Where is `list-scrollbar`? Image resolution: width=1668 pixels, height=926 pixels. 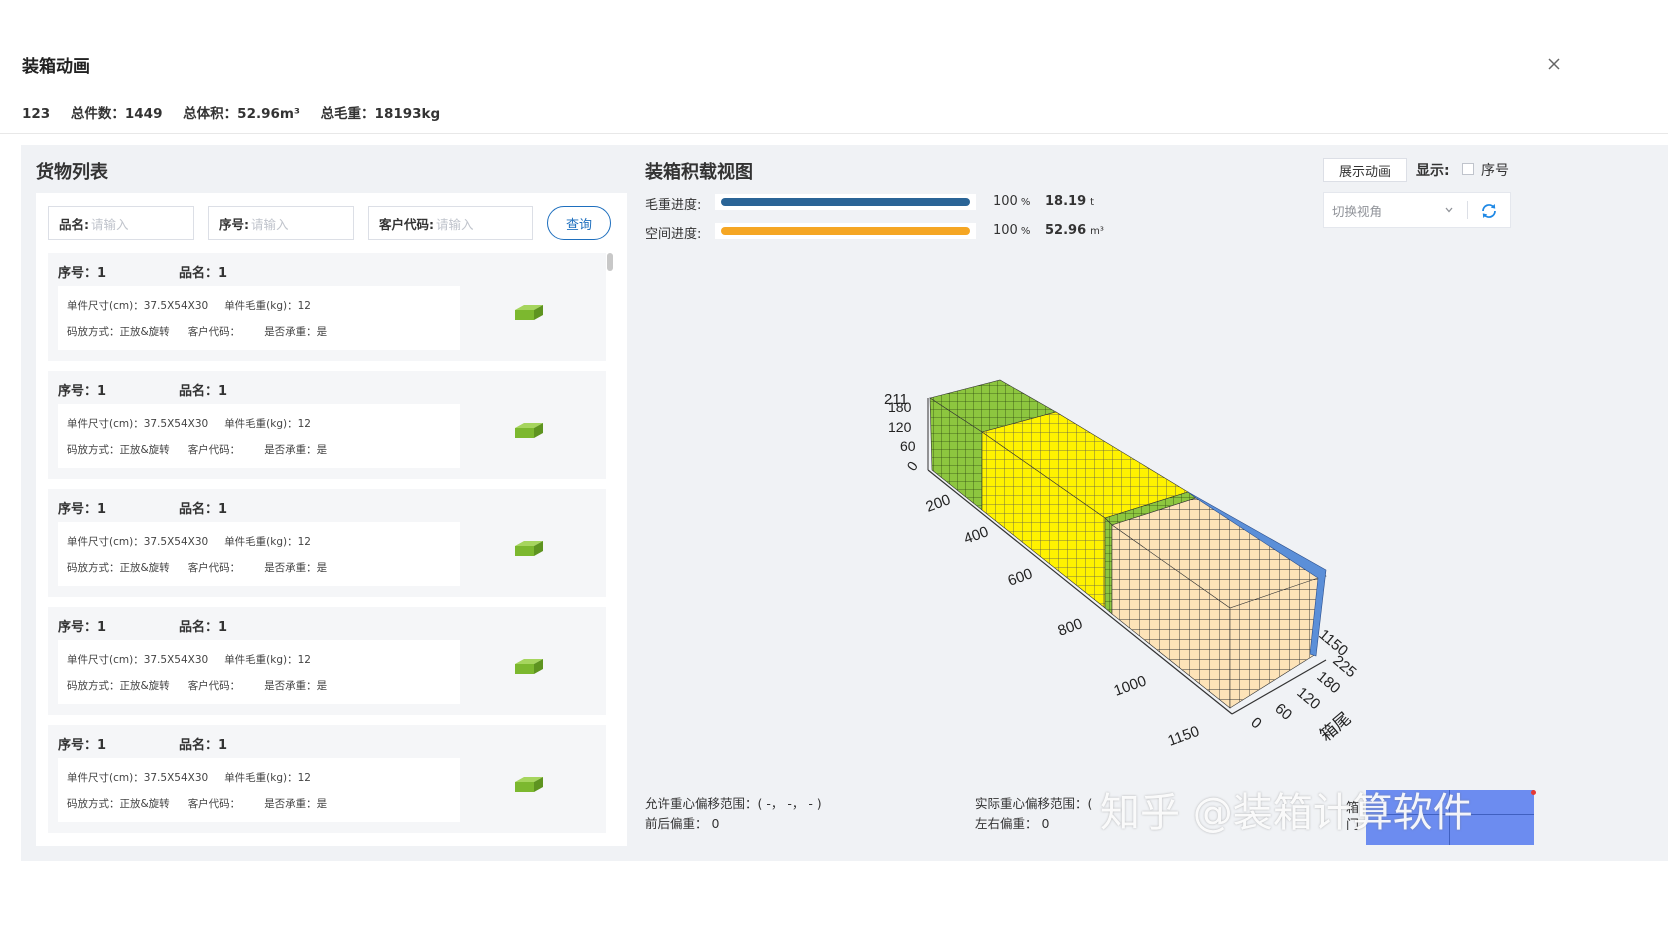 list-scrollbar is located at coordinates (610, 262).